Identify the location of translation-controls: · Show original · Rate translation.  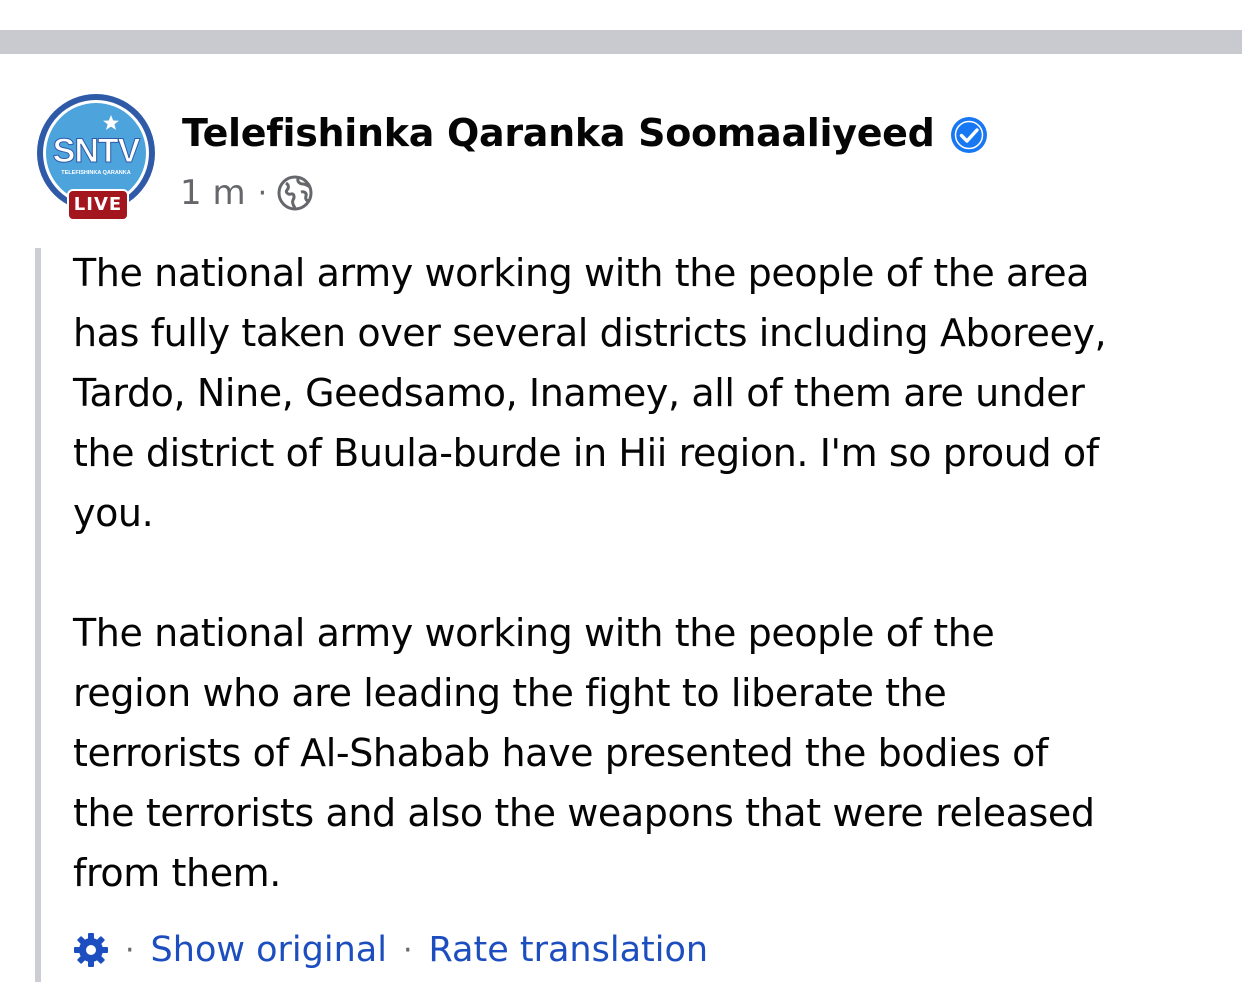
(390, 950).